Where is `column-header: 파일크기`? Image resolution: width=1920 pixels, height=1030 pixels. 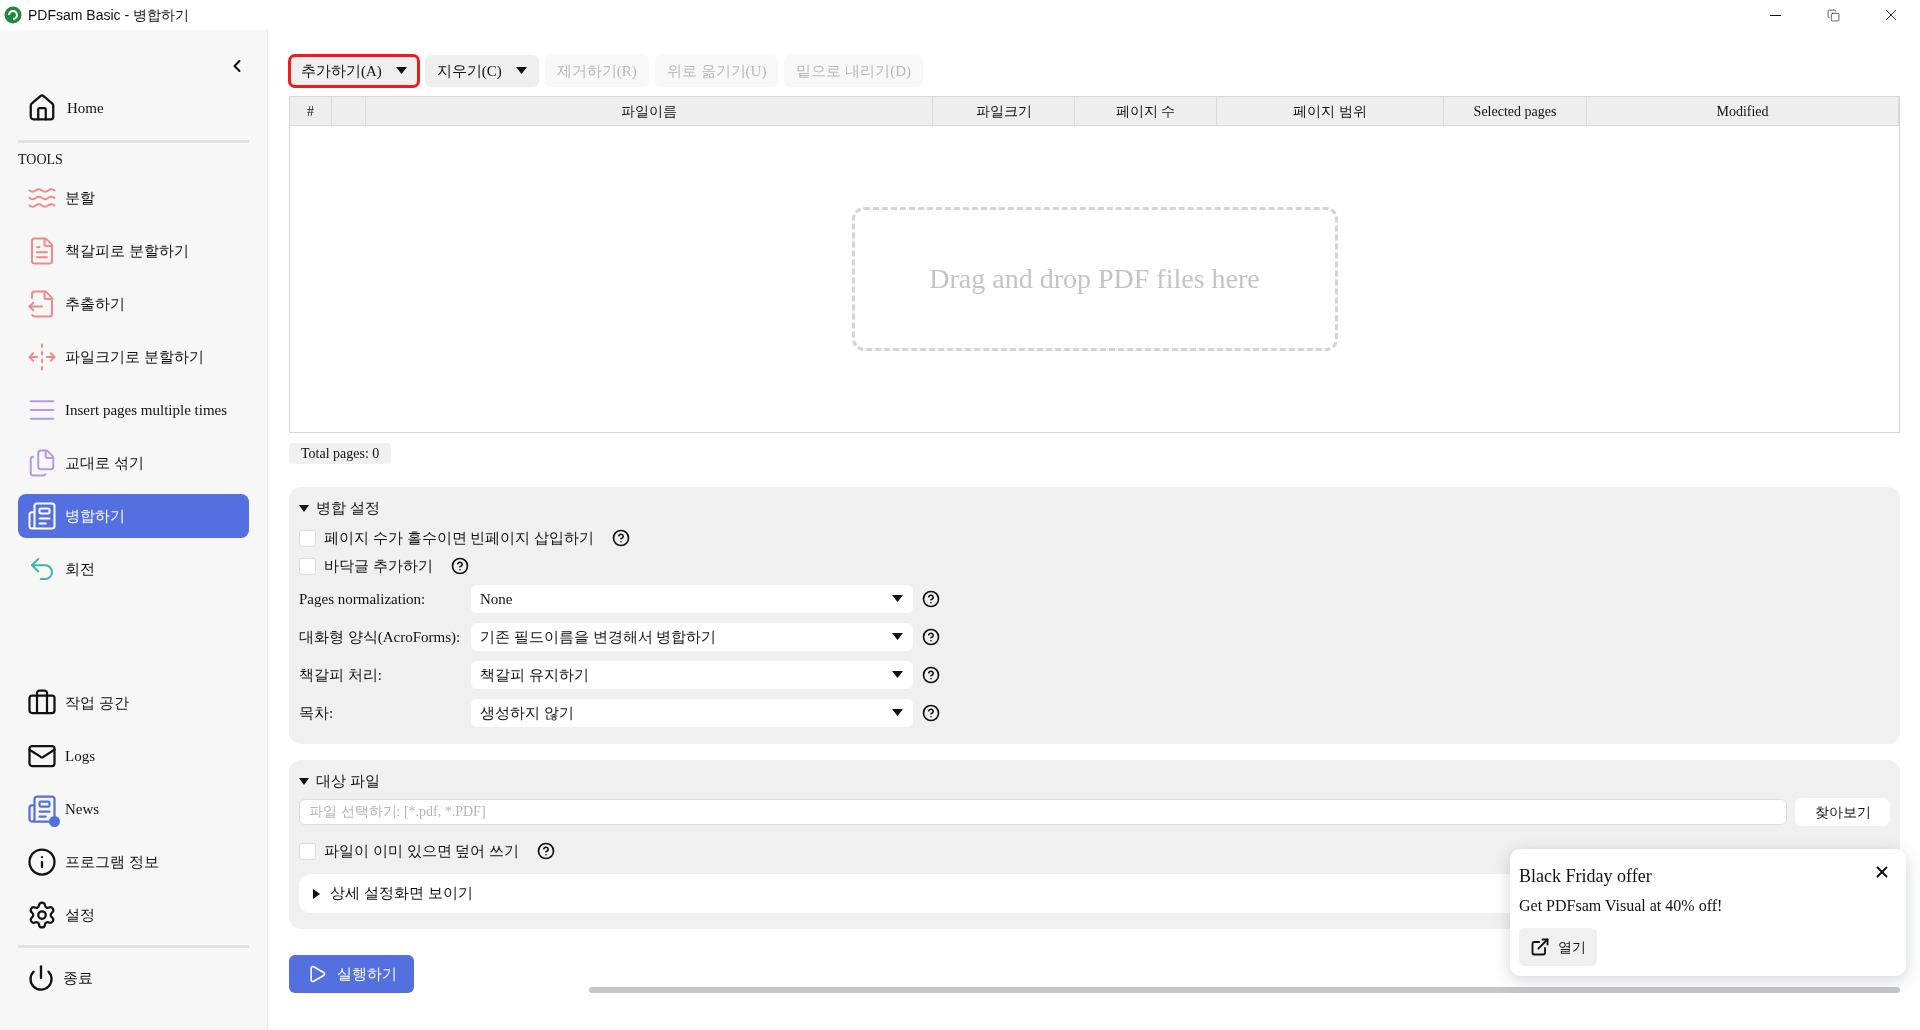
column-header: 파일크기 is located at coordinates (1004, 111).